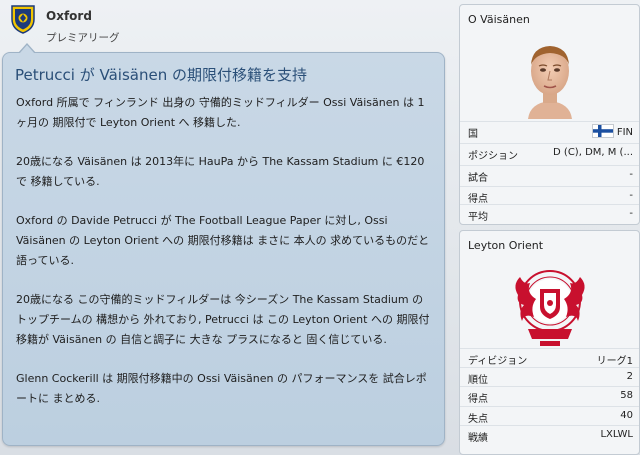 This screenshot has width=640, height=455. Describe the element at coordinates (227, 25) in the screenshot. I see `news-header: Oxford プレミアリーグ` at that location.